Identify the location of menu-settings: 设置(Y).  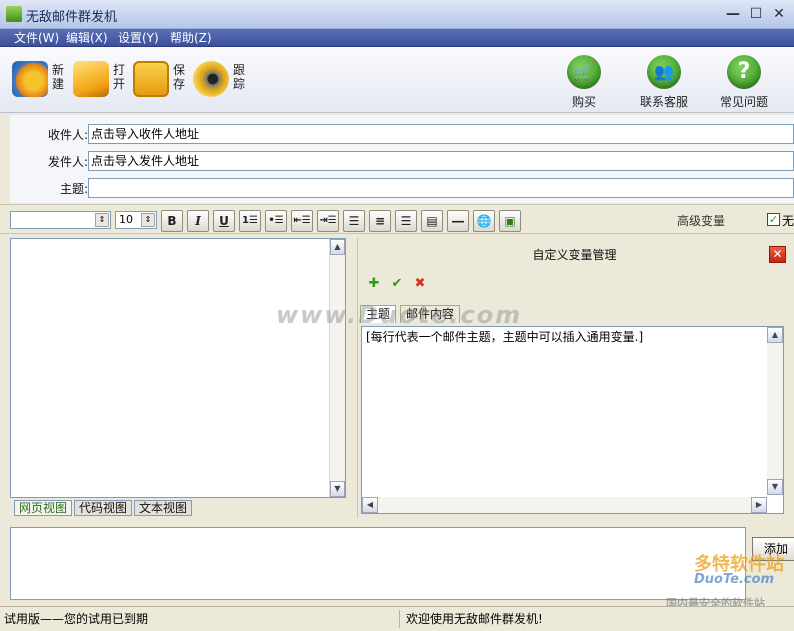
(138, 38).